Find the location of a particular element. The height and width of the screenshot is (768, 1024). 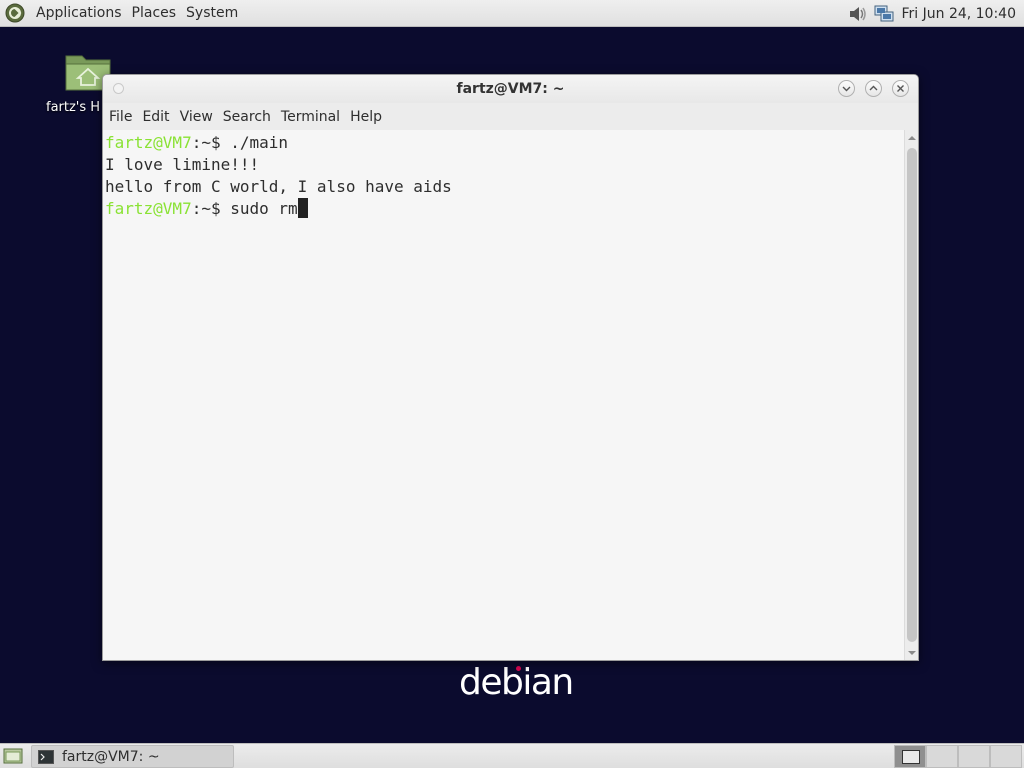

taskbar-terminal-label: fartz@VM7: ~ is located at coordinates (111, 756).